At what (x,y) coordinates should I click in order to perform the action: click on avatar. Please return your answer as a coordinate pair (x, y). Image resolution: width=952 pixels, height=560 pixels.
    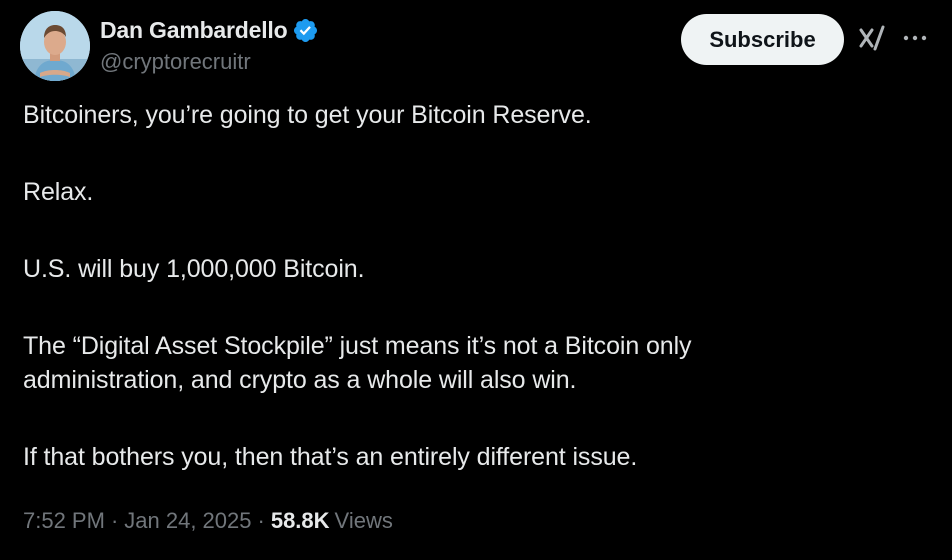
    Looking at the image, I should click on (55, 46).